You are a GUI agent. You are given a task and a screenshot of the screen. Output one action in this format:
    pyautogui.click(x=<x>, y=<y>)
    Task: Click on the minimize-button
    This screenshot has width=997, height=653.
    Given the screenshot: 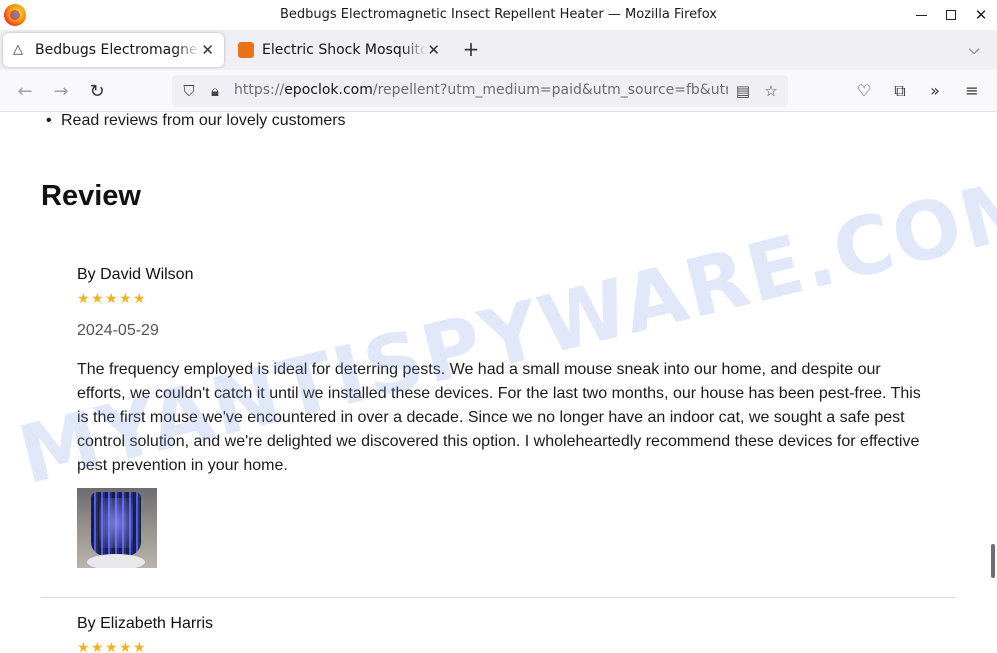 What is the action you would take?
    pyautogui.click(x=921, y=15)
    